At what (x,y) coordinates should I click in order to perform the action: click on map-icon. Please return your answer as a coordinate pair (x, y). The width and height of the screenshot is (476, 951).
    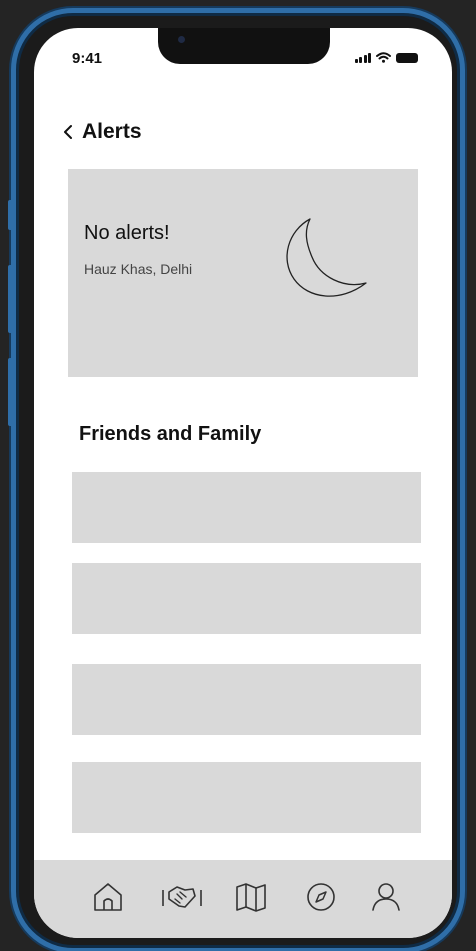
    Looking at the image, I should click on (251, 897).